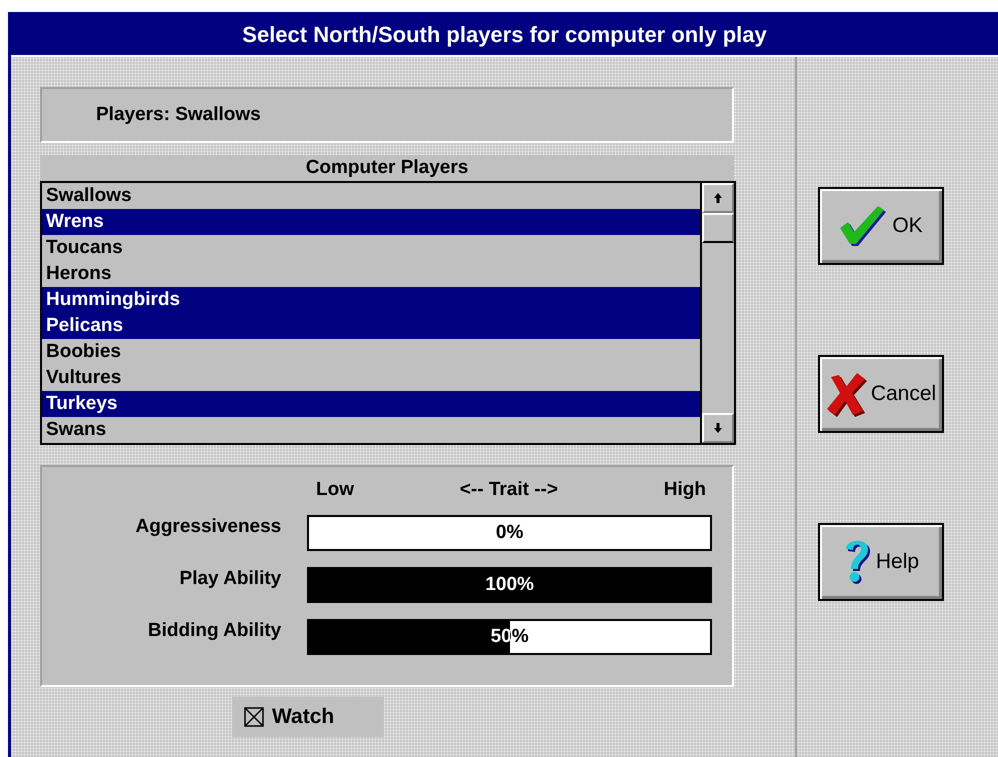 Image resolution: width=998 pixels, height=757 pixels. What do you see at coordinates (371, 248) in the screenshot?
I see `list-item: Toucans` at bounding box center [371, 248].